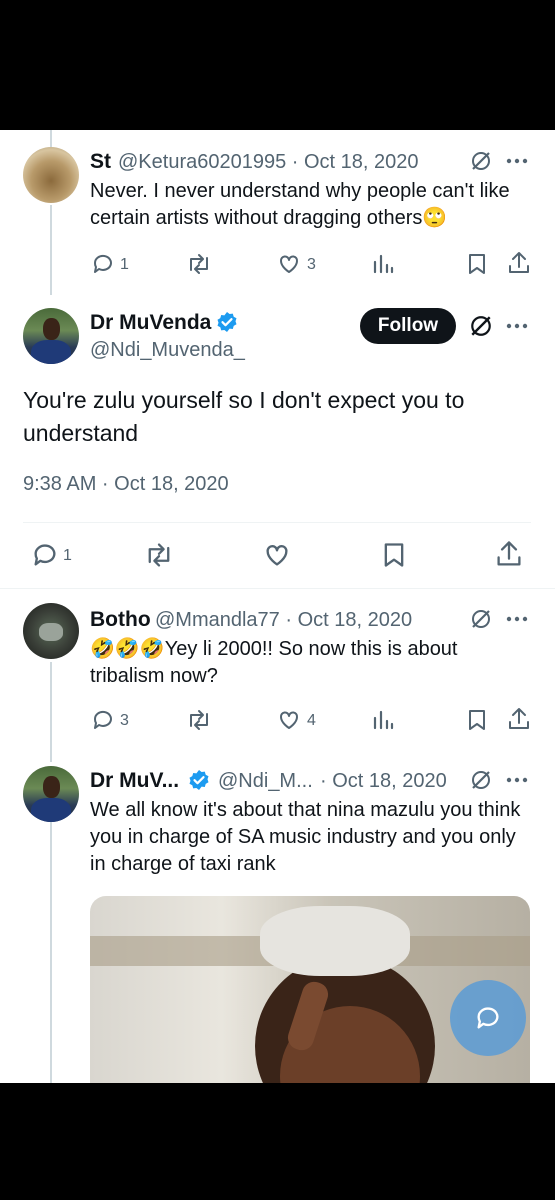  Describe the element at coordinates (283, 620) in the screenshot. I see `author-handle: @Mmandla77 · Oct 18, 2020` at that location.